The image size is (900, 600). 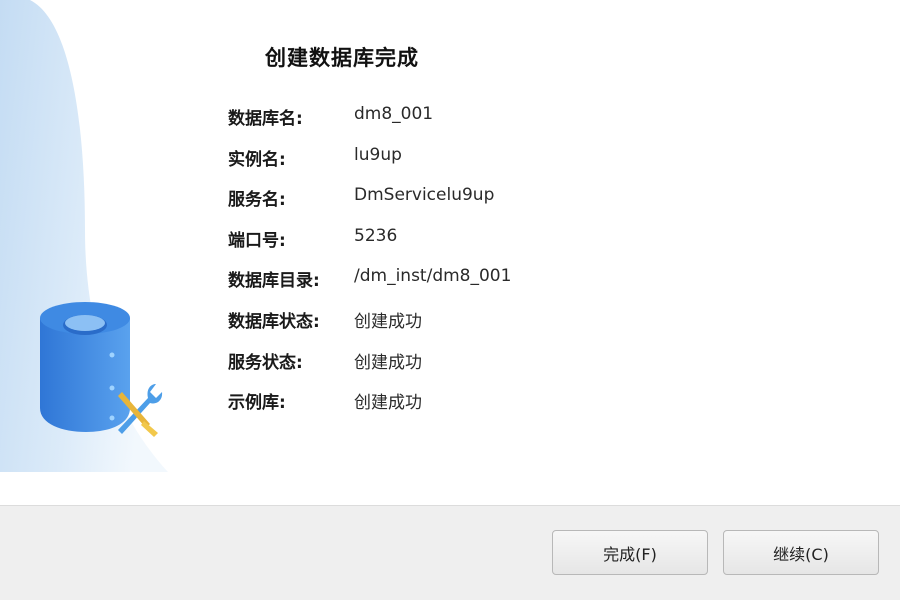 I want to click on database-tool-icon, so click(x=101, y=369).